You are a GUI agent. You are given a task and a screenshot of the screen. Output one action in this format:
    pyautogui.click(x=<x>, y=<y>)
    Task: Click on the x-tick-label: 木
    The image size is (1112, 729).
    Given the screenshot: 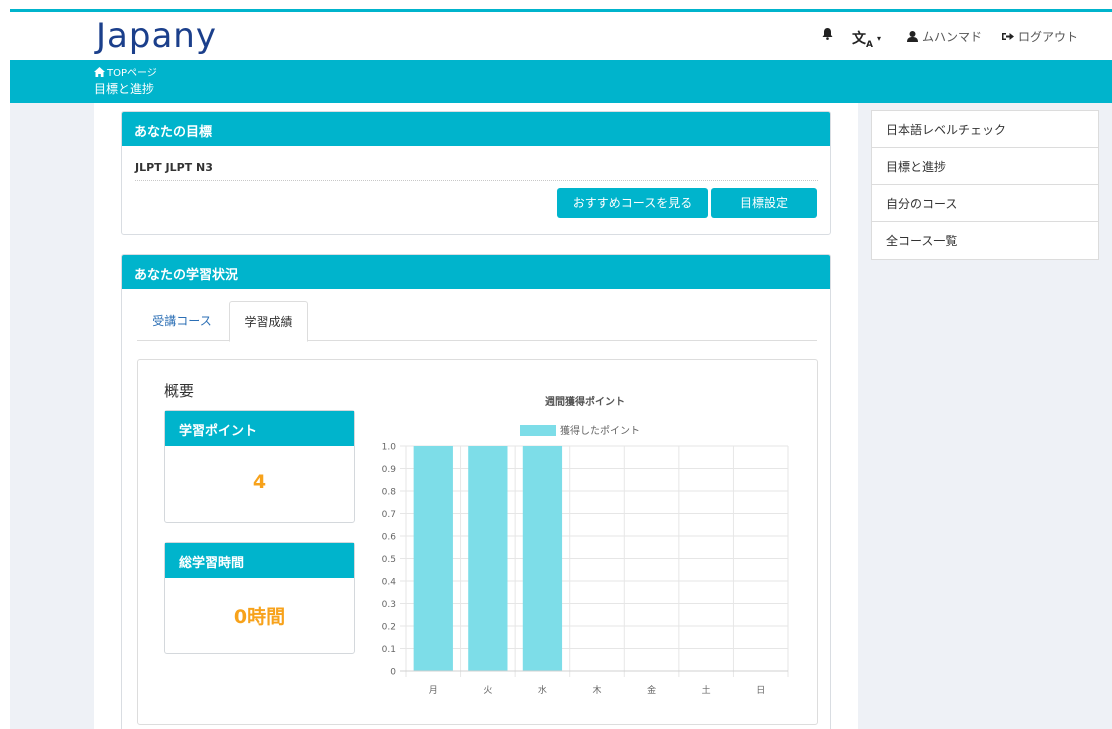 What is the action you would take?
    pyautogui.click(x=596, y=690)
    